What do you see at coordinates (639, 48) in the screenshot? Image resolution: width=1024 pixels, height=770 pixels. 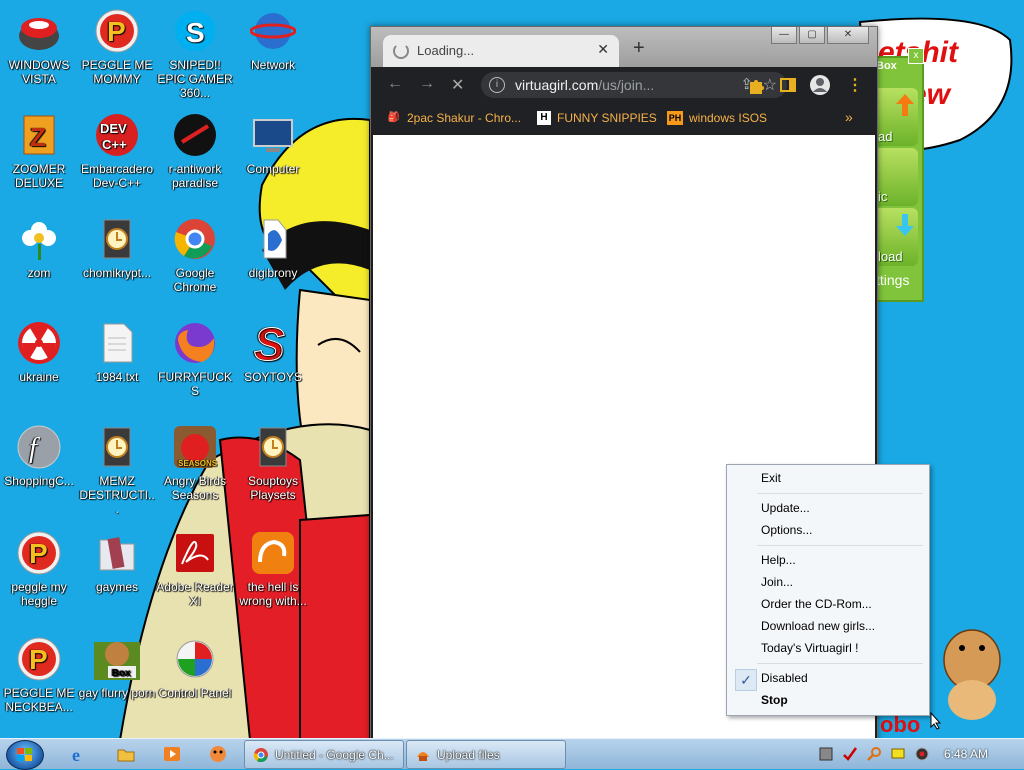 I see `new-tab-button: +` at bounding box center [639, 48].